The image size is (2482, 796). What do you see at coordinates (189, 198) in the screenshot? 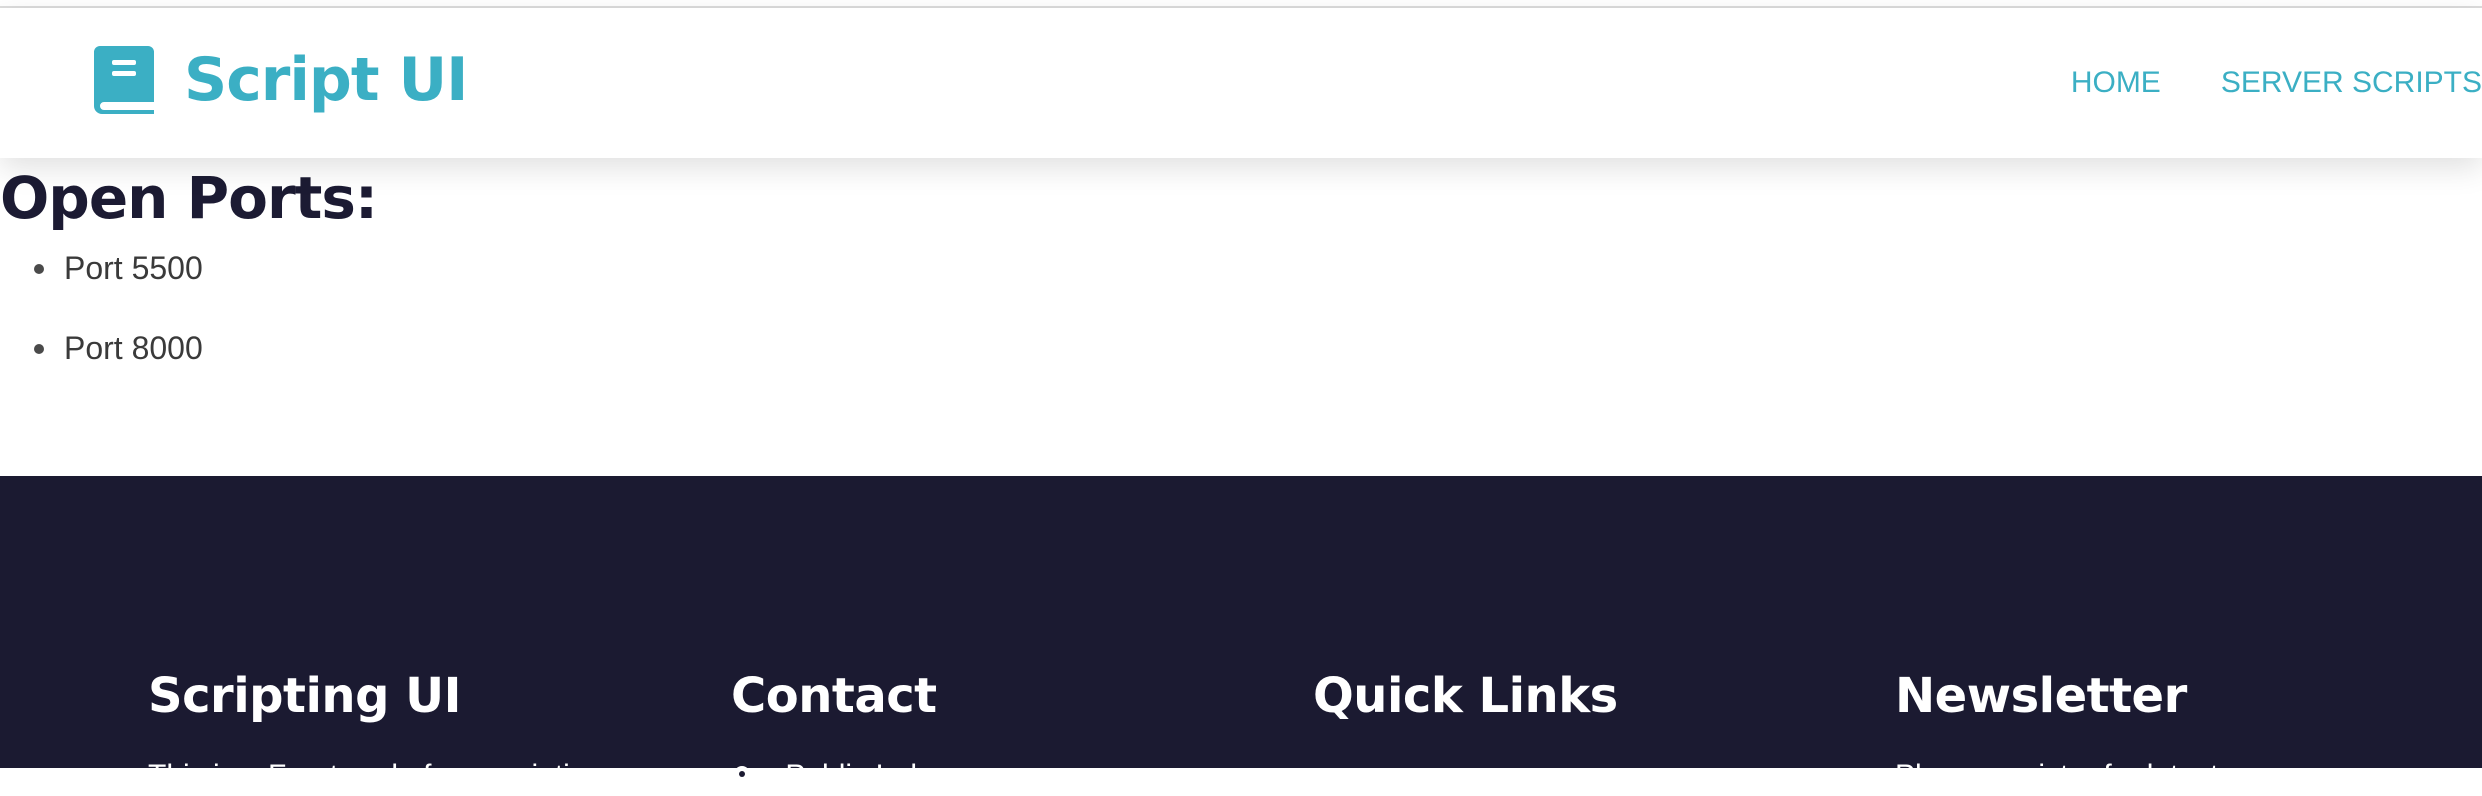
I see `page-title: Open Ports:` at bounding box center [189, 198].